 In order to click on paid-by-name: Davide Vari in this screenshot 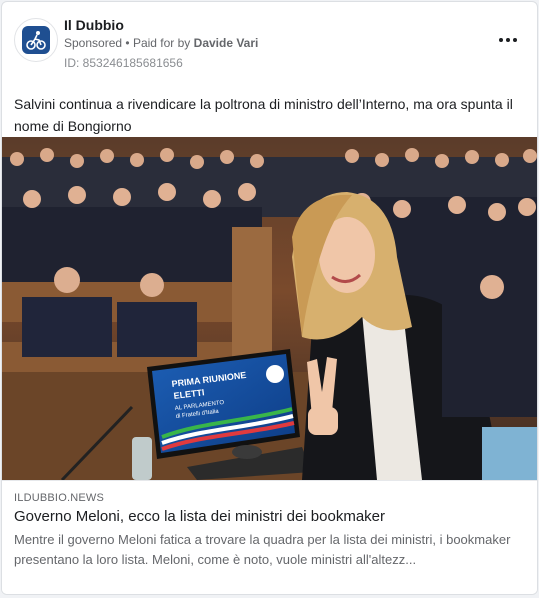, I will do `click(226, 43)`.